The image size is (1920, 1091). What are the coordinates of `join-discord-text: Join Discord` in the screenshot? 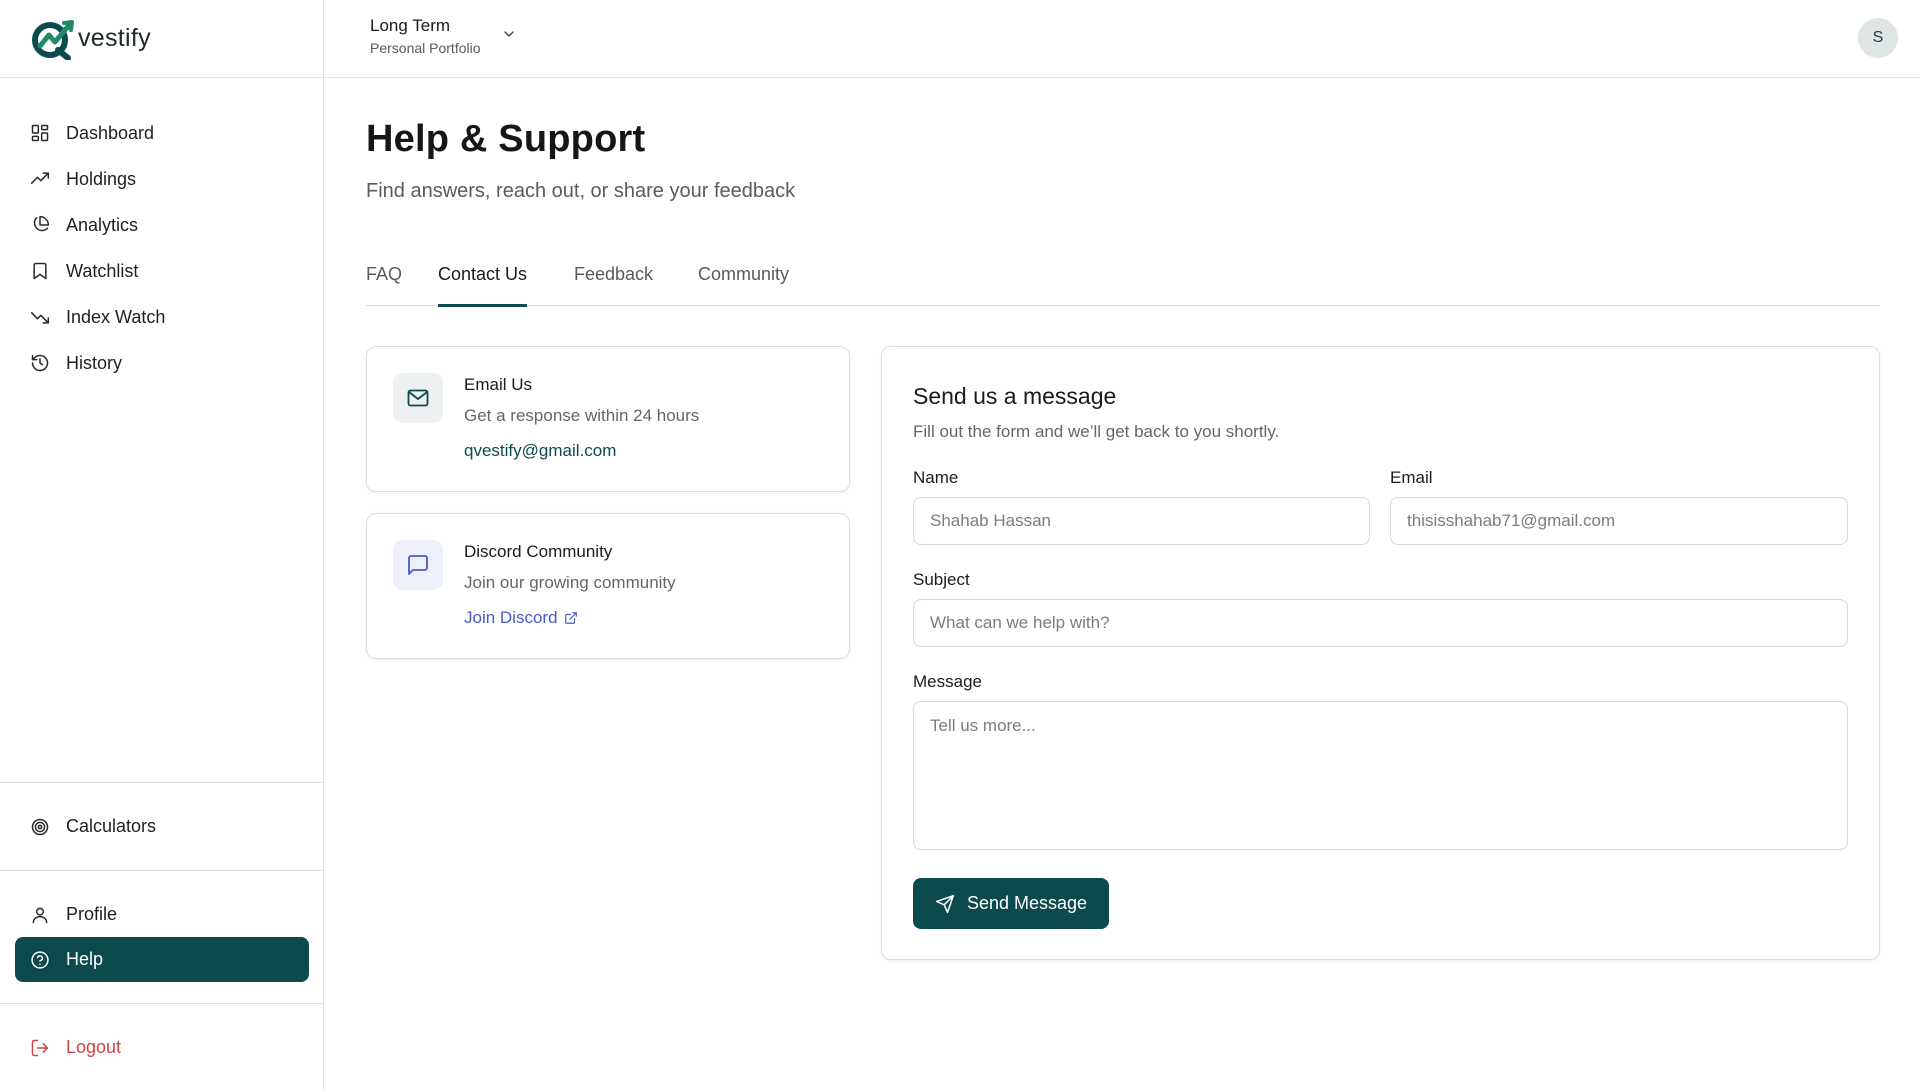 It's located at (511, 617).